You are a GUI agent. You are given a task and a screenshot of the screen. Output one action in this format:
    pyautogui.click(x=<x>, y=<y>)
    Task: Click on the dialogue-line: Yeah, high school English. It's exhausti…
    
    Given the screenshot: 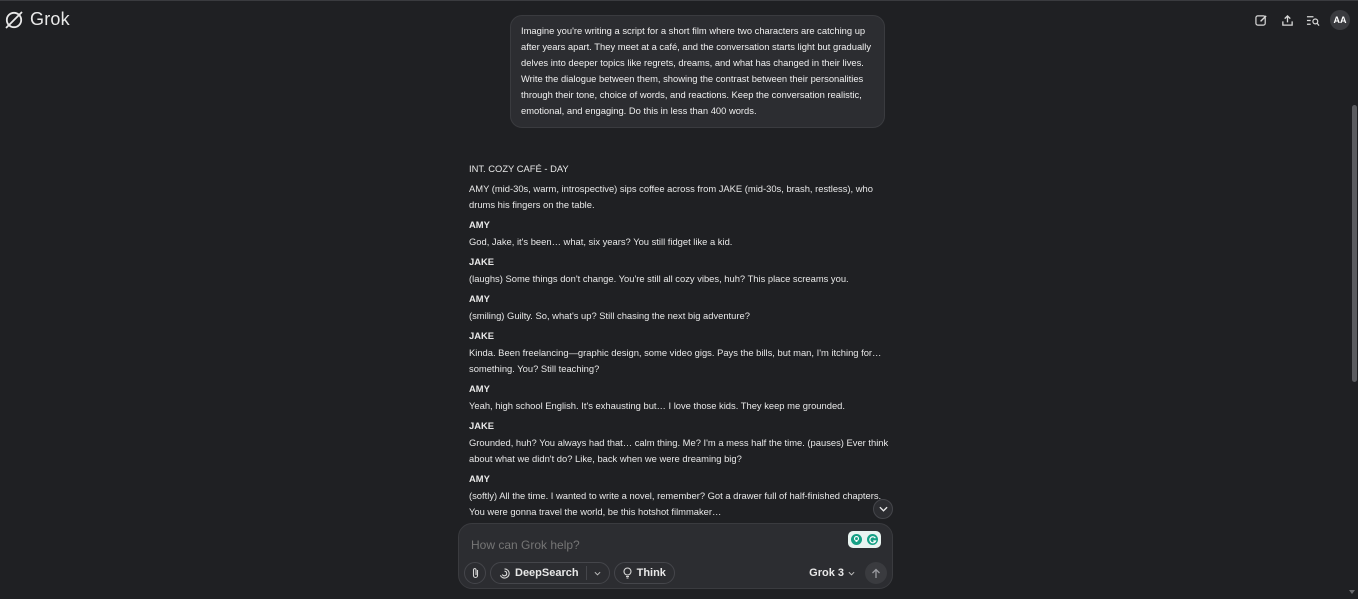 What is the action you would take?
    pyautogui.click(x=657, y=405)
    